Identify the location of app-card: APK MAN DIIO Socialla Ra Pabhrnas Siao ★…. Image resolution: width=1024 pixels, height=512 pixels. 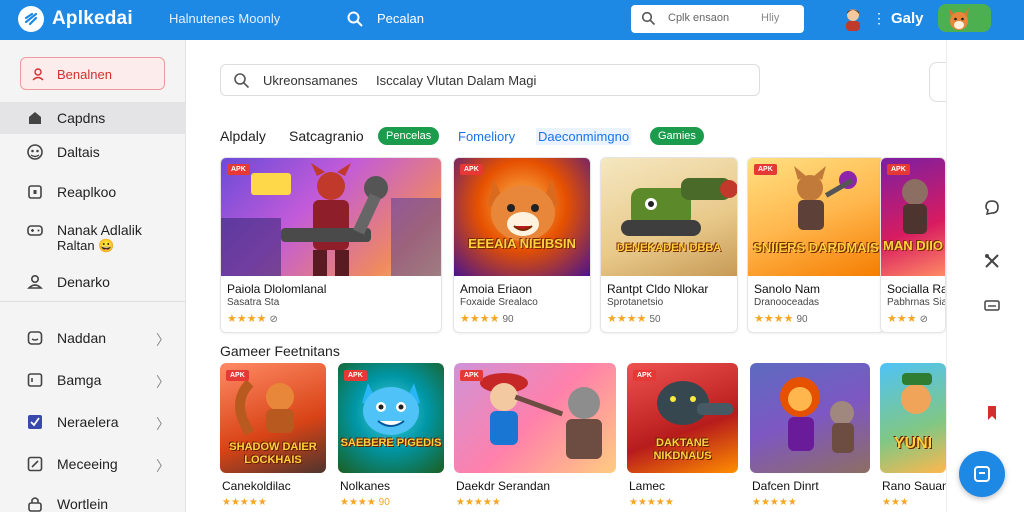
(913, 245).